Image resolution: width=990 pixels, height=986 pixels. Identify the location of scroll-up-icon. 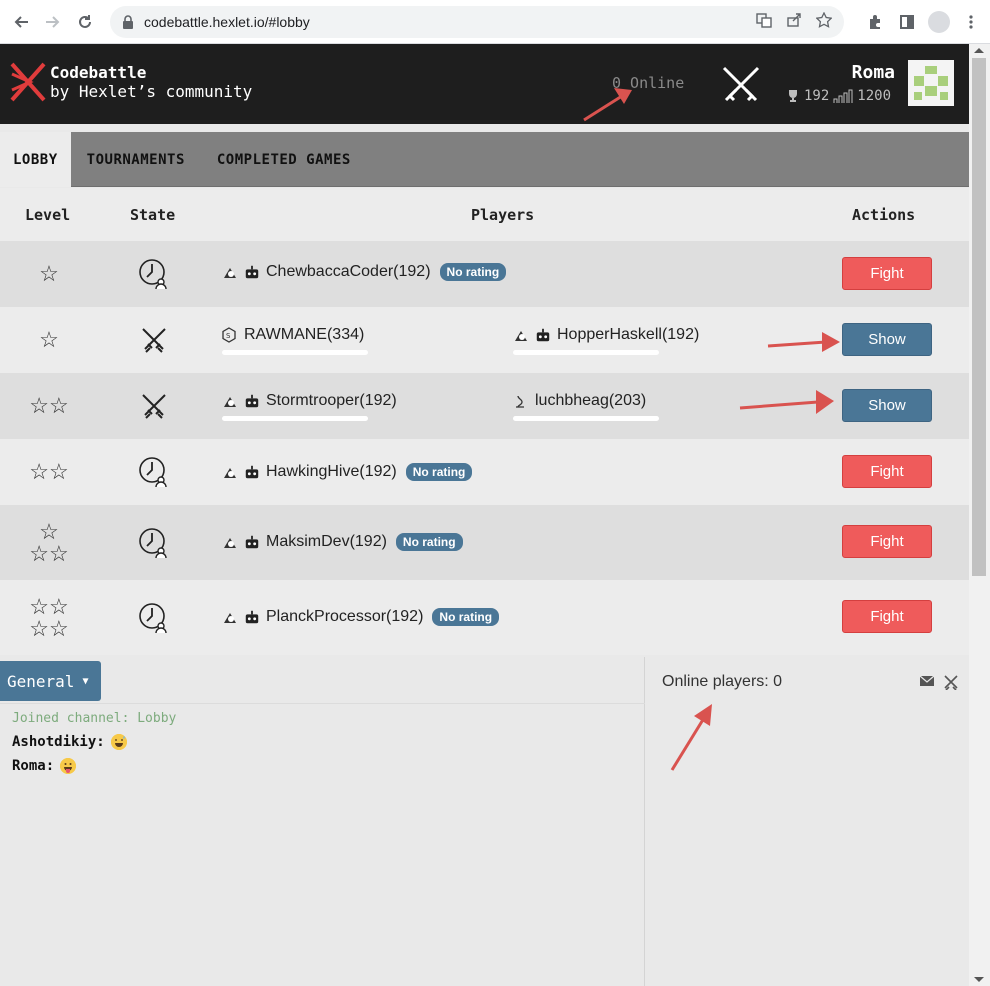
(979, 50).